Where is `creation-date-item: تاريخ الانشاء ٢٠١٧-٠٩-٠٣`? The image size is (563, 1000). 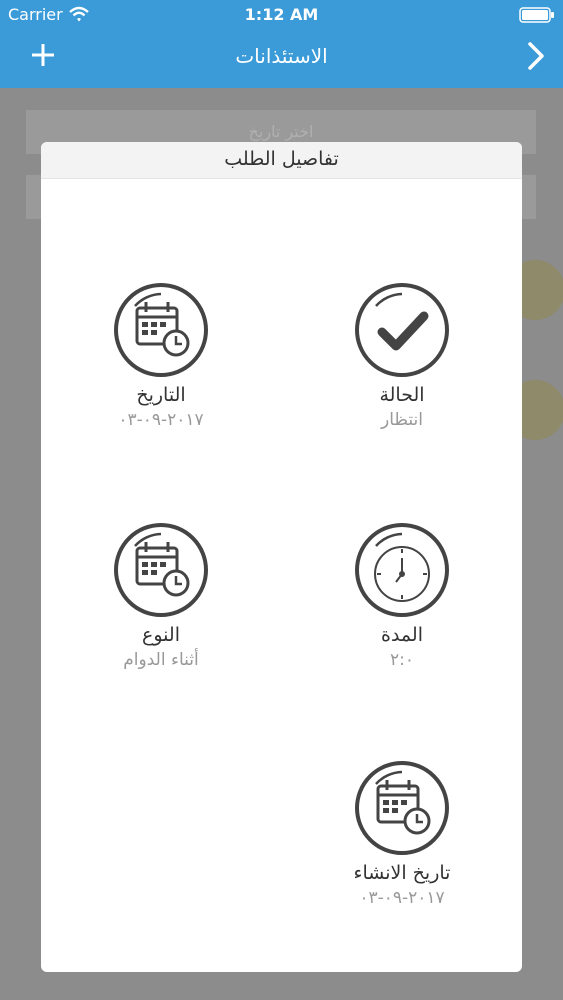 creation-date-item: تاريخ الانشاء ٢٠١٧-٠٩-٠٣ is located at coordinates (402, 834).